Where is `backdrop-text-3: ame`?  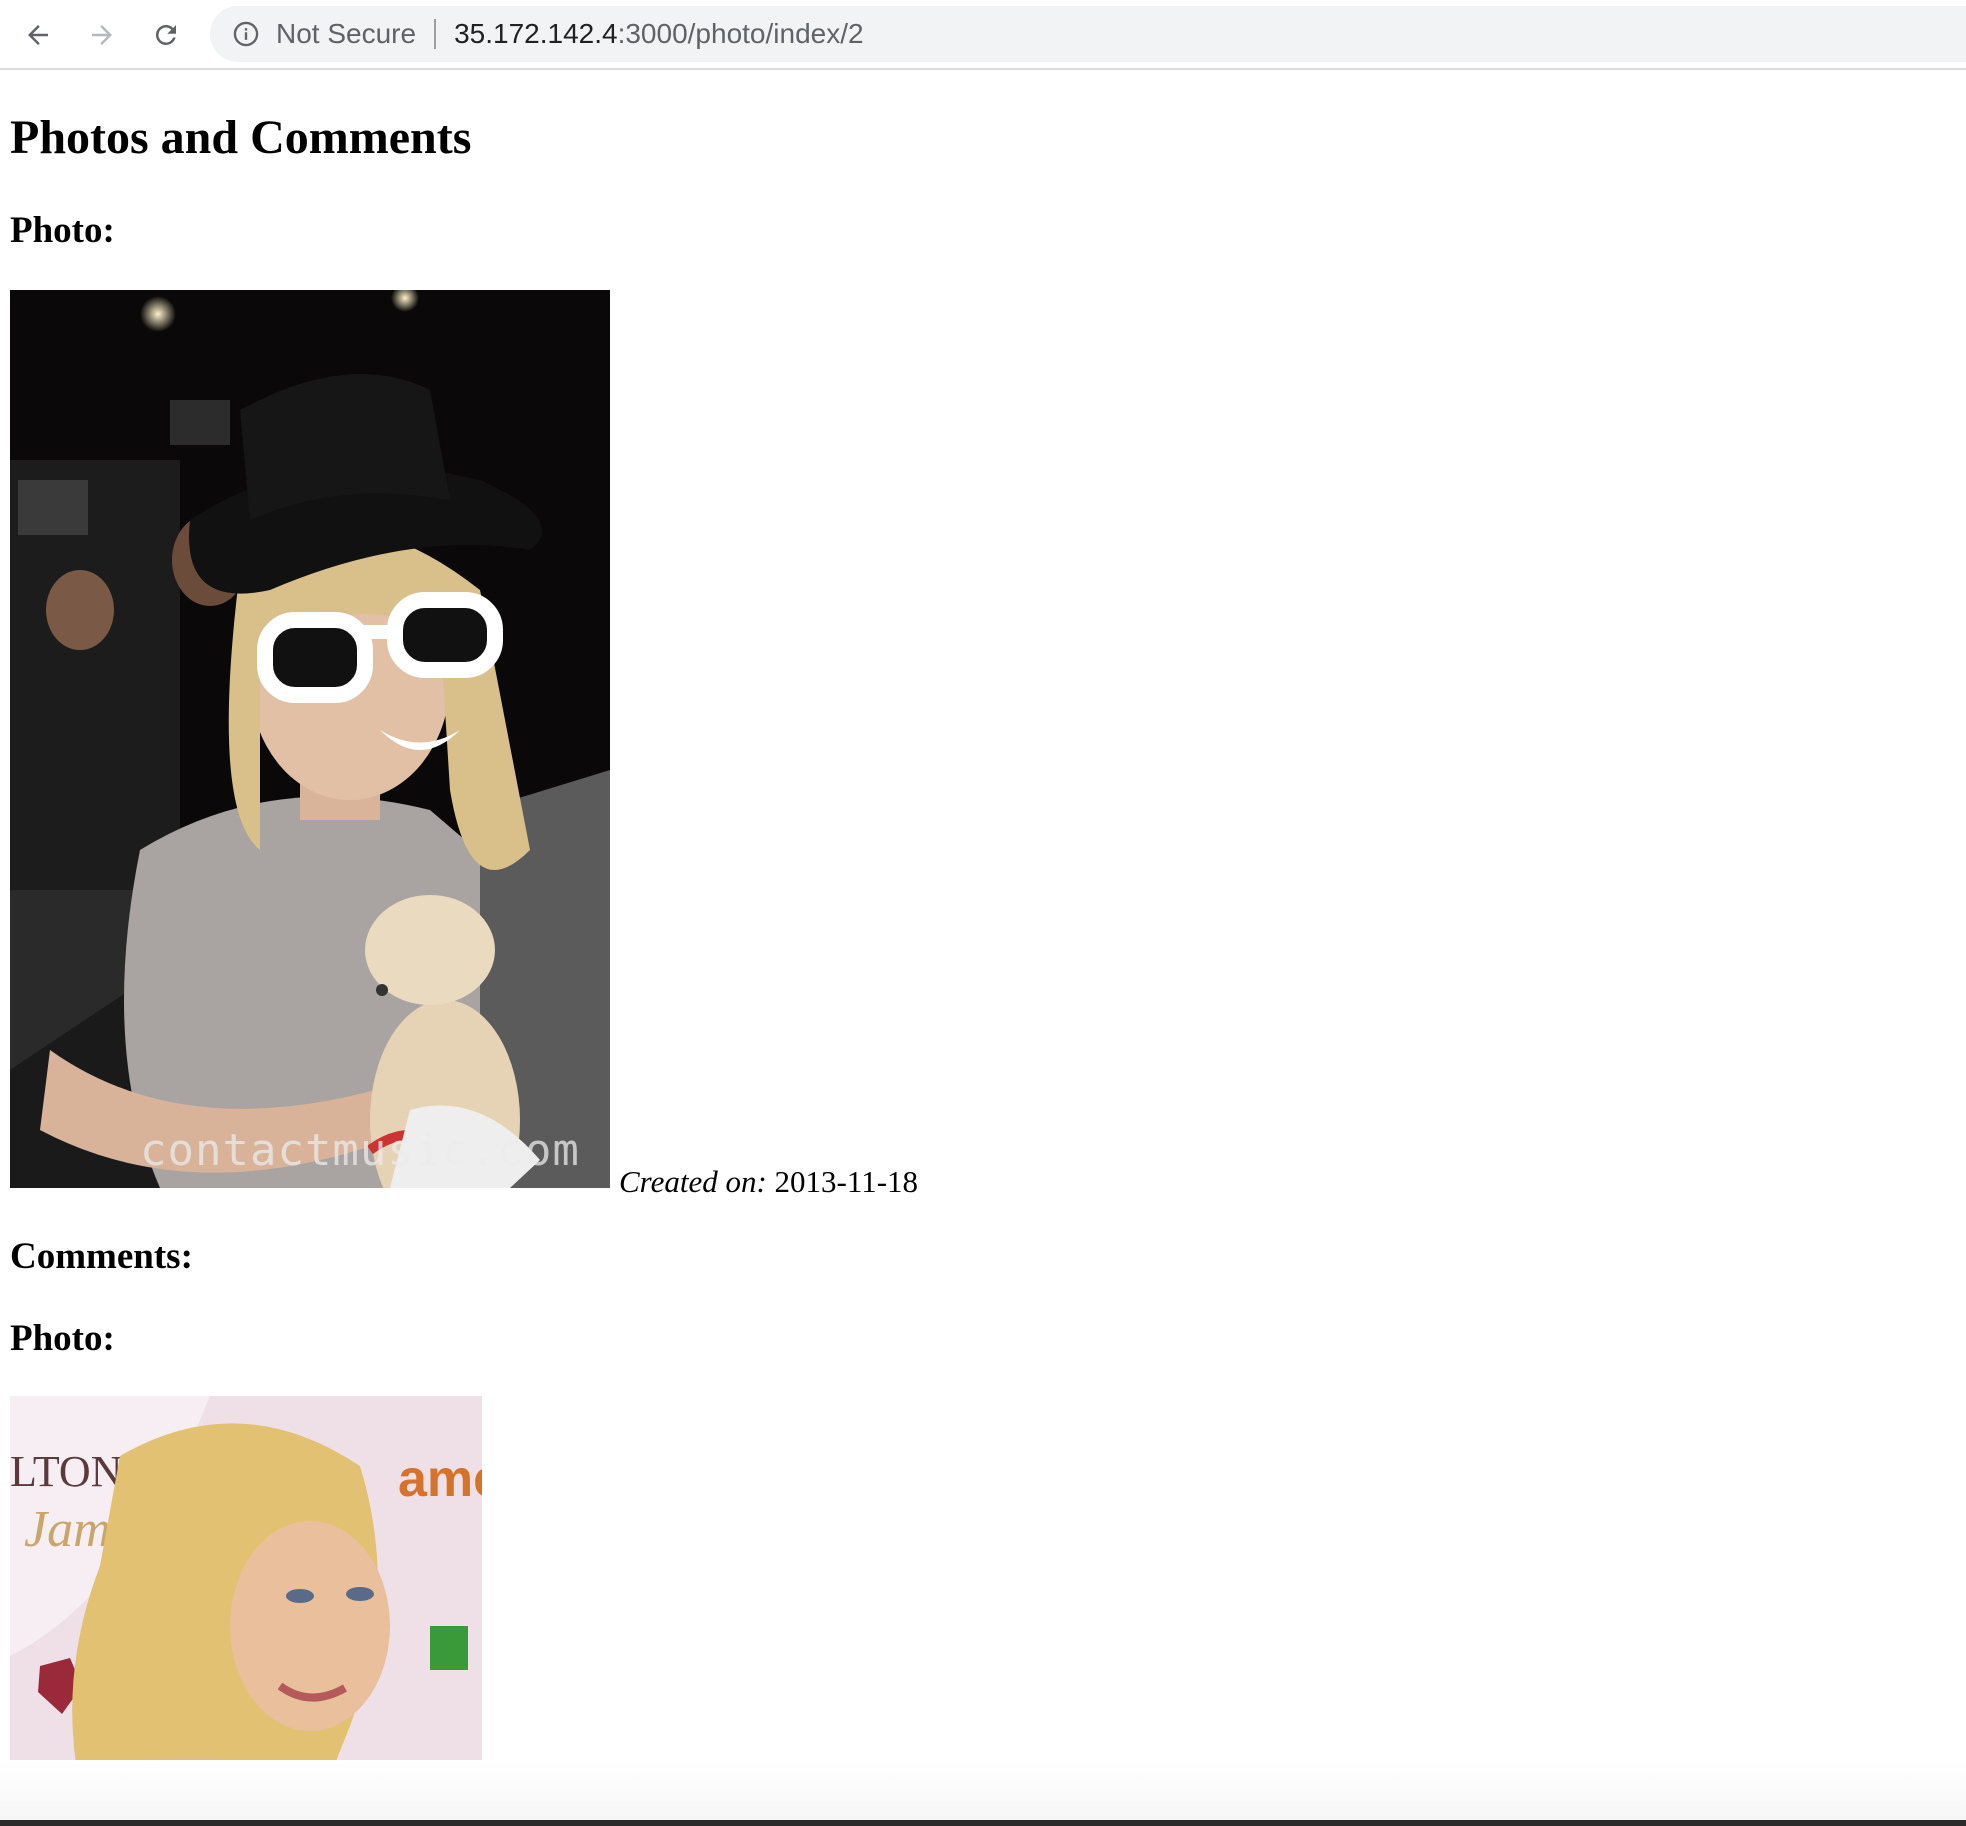
backdrop-text-3: ame is located at coordinates (440, 1479).